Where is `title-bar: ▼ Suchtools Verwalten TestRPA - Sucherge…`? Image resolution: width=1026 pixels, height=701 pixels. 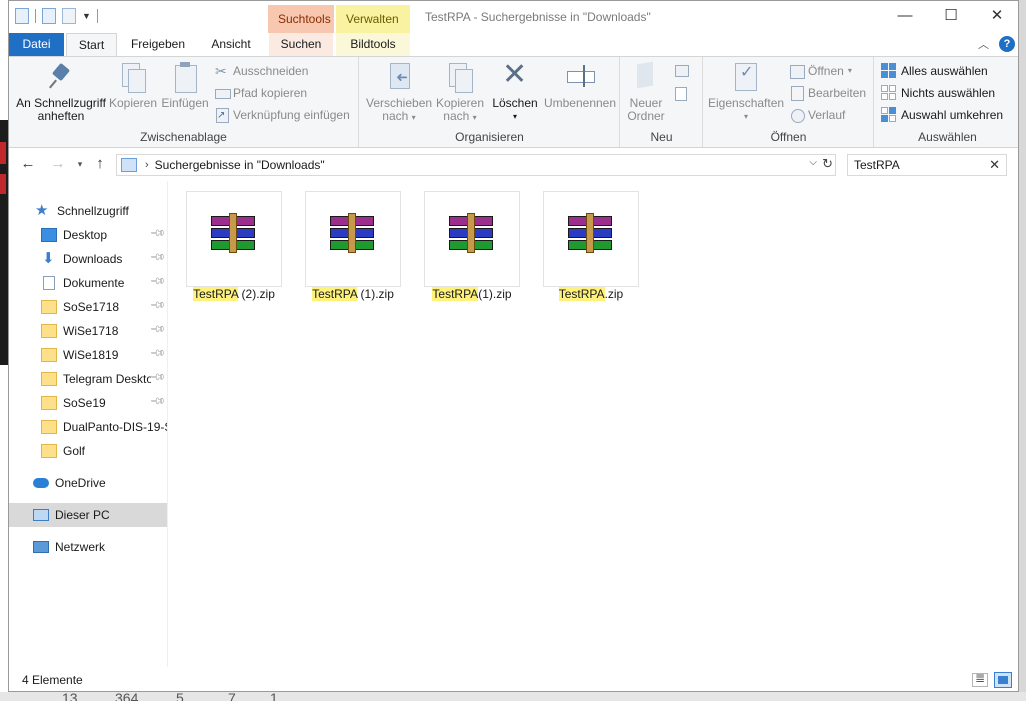
title-bar: ▼ Suchtools Verwalten TestRPA - Sucherge… is located at coordinates (513, 17).